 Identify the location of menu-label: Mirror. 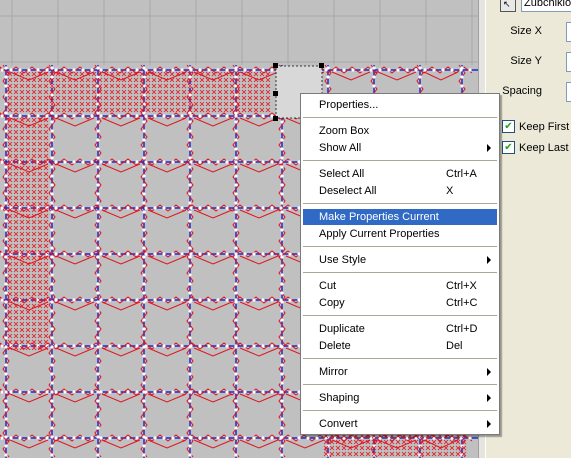
(333, 372).